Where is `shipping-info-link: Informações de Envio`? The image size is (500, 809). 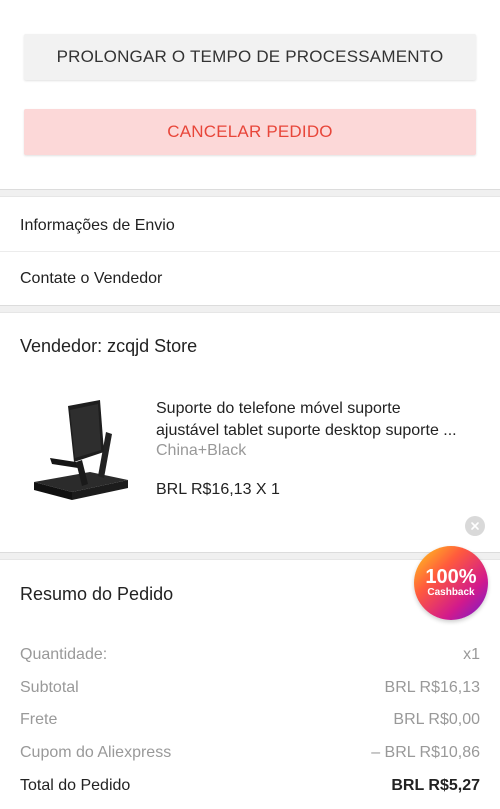
shipping-info-link: Informações de Envio is located at coordinates (250, 226).